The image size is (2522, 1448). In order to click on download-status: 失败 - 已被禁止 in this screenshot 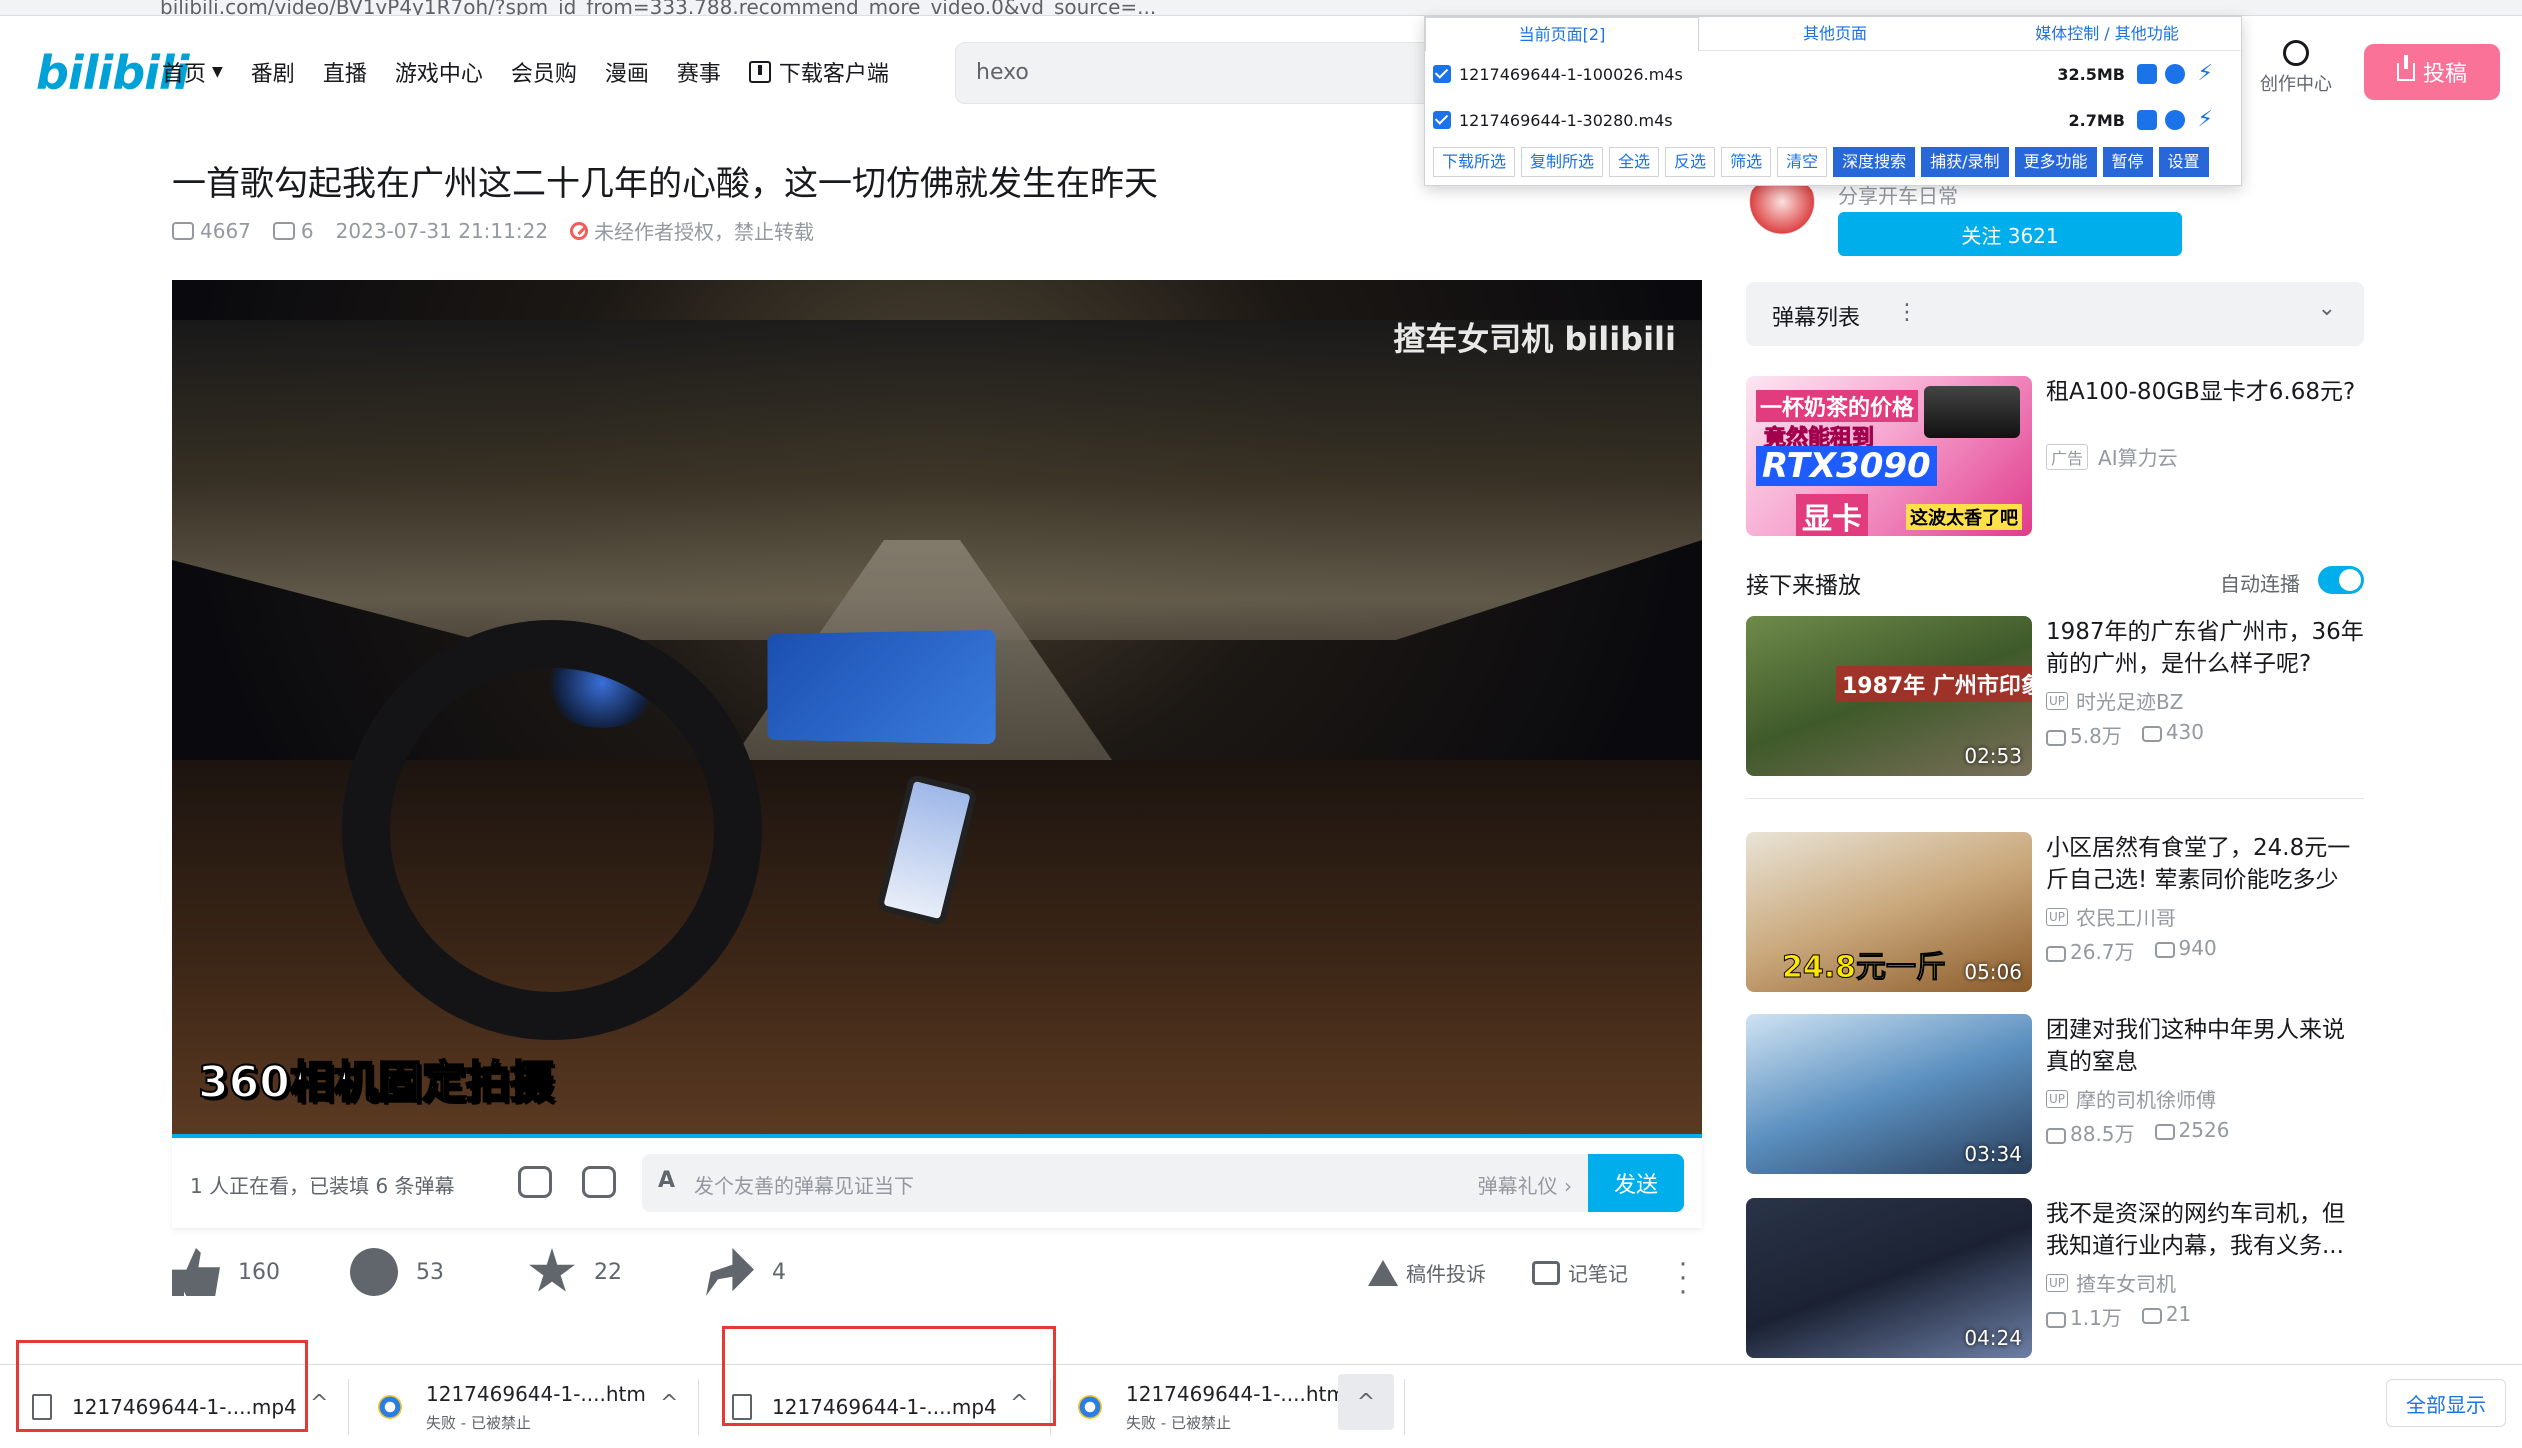, I will do `click(1178, 1422)`.